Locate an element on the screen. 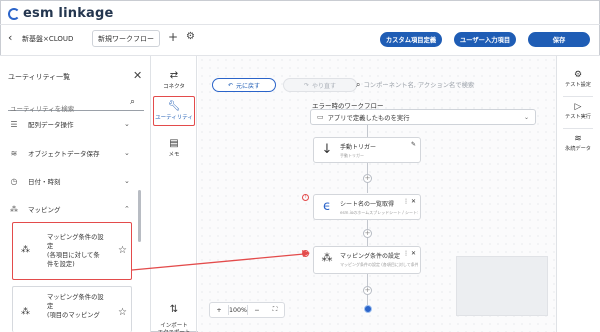  rail-label: インポート エクスポート is located at coordinates (174, 327).